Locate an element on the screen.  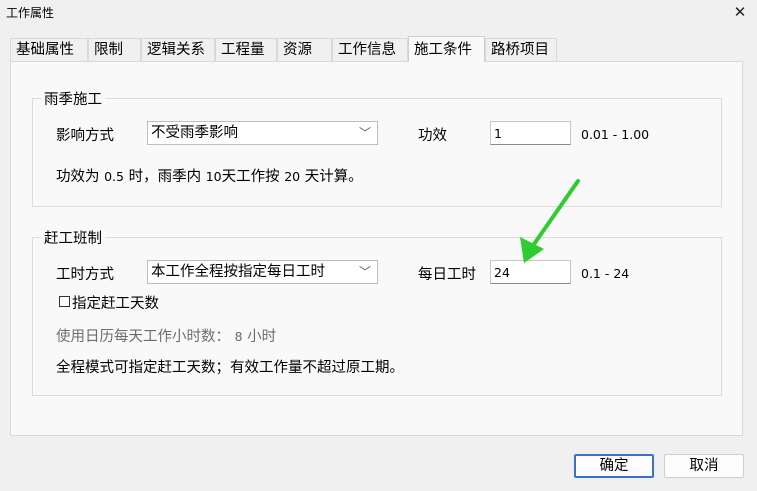
impact-mode-label: 影响方式 is located at coordinates (85, 136).